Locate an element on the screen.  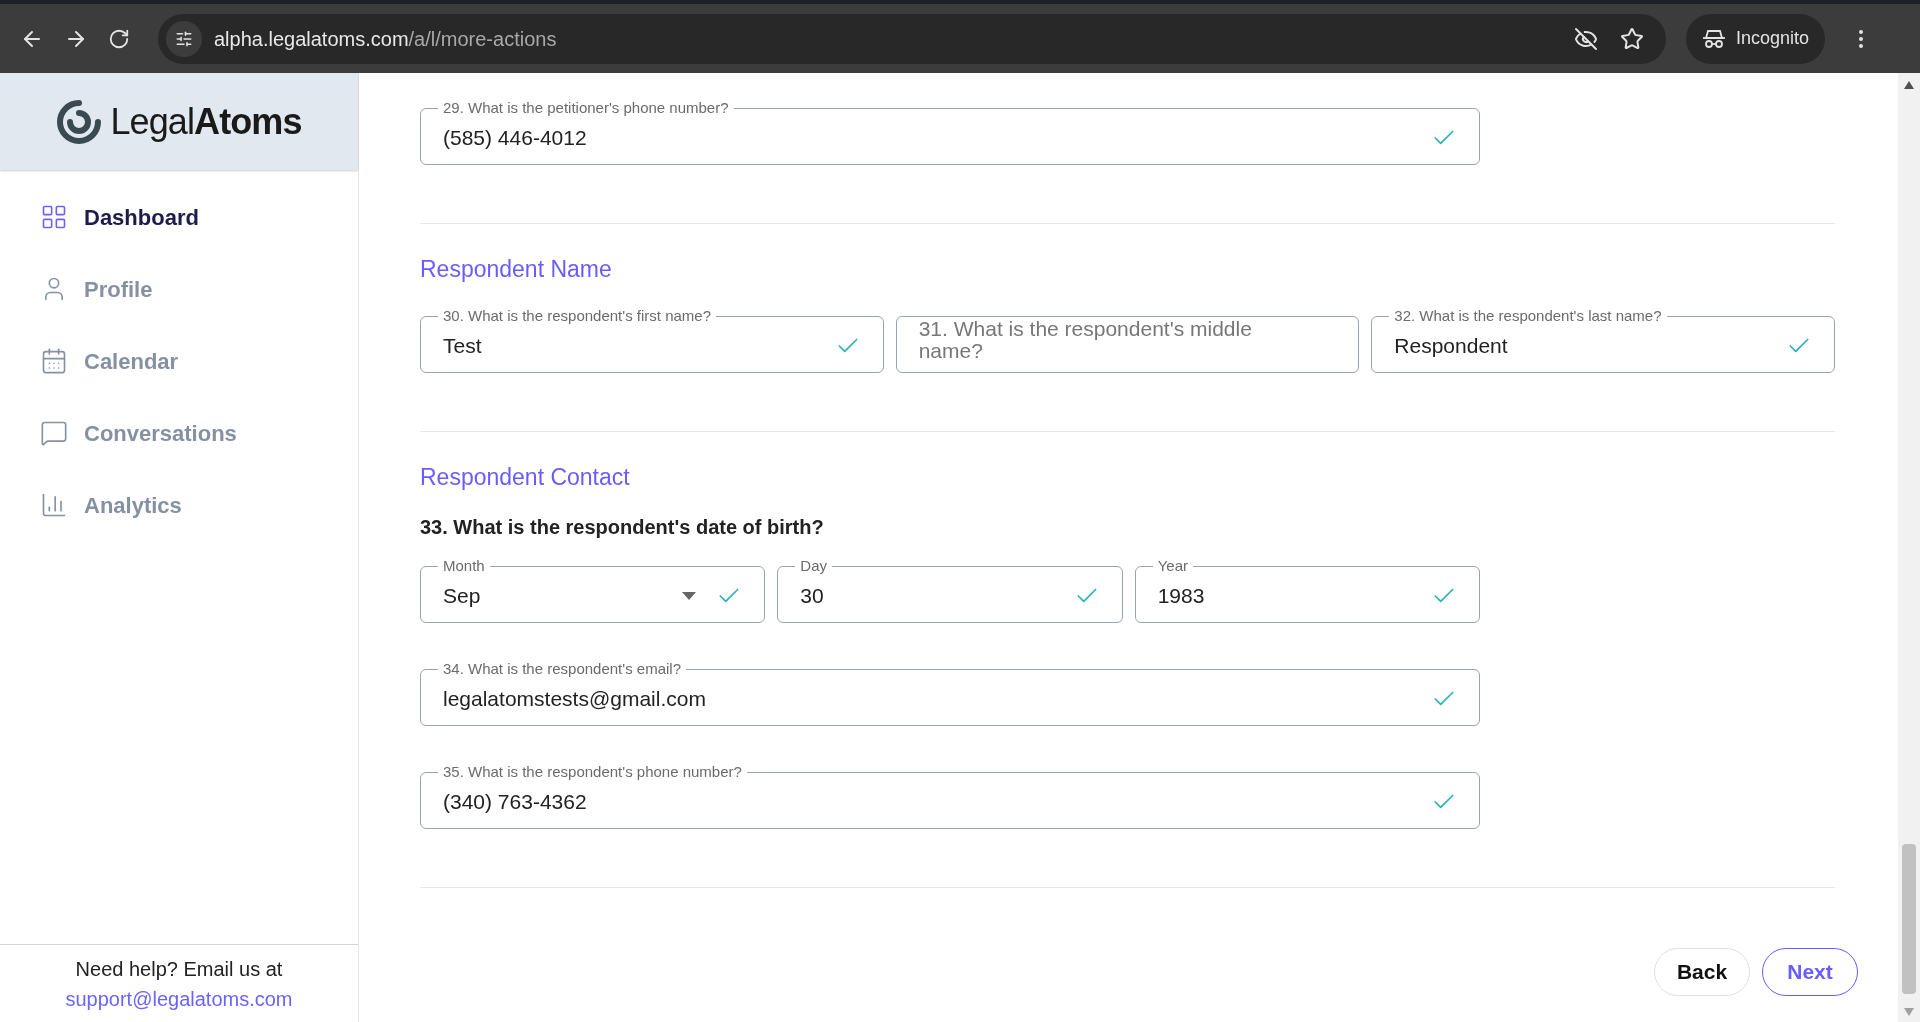
field-label: 32. What is the respondent's last name? is located at coordinates (1528, 316).